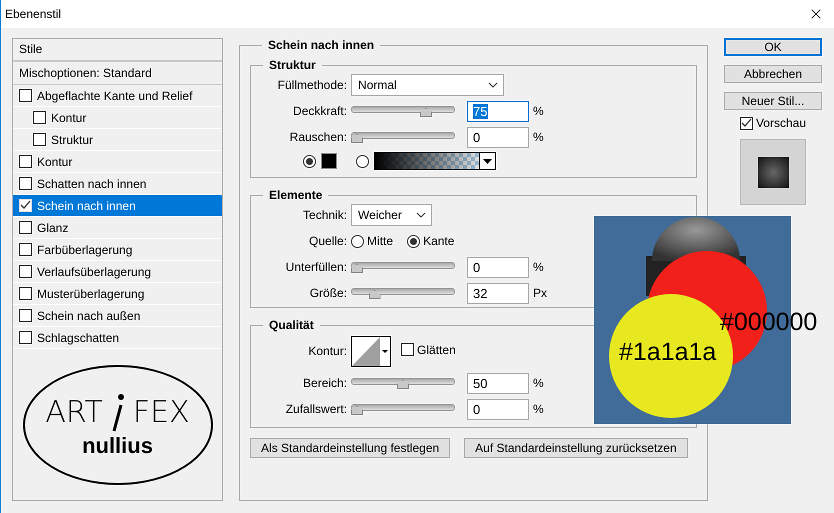 The image size is (834, 513). Describe the element at coordinates (769, 322) in the screenshot. I see `overlay-label: #000000` at that location.